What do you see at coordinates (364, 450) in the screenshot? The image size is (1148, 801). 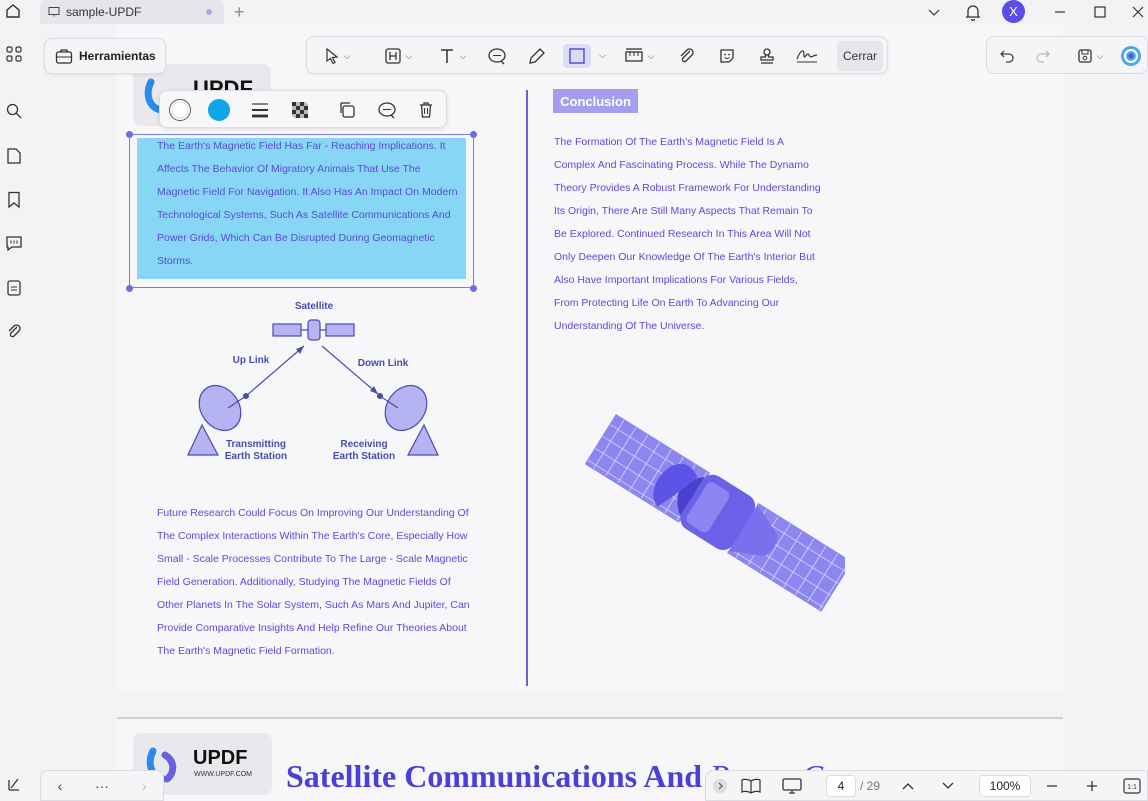 I see `diagram-label-receiving: Receiving Earth Station` at bounding box center [364, 450].